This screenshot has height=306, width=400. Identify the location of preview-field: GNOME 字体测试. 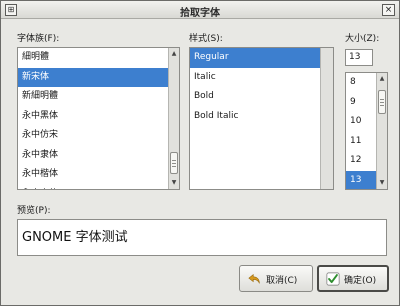
(202, 237).